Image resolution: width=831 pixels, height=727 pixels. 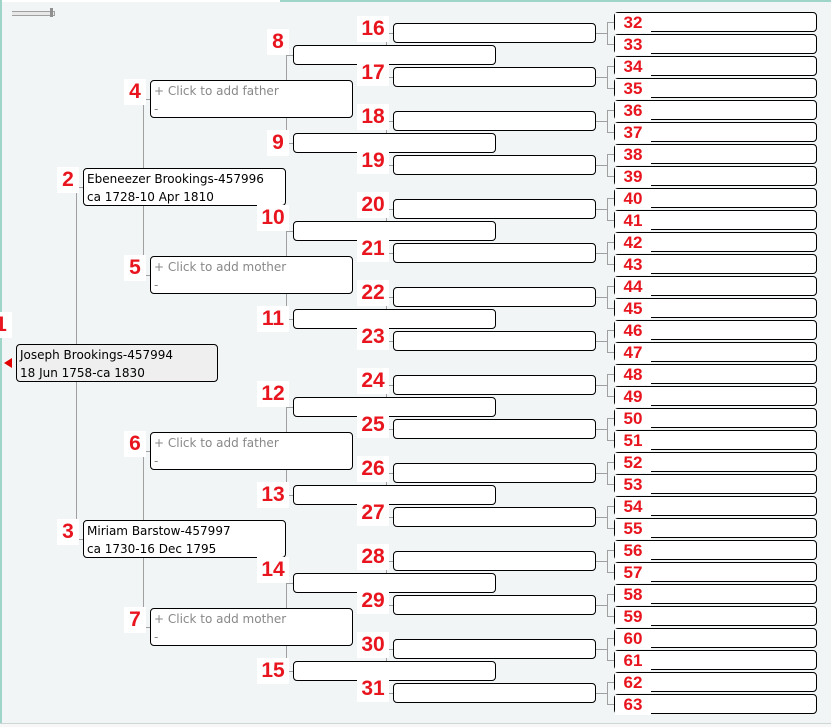 What do you see at coordinates (373, 513) in the screenshot?
I see `ahnentafel-number-label: 27` at bounding box center [373, 513].